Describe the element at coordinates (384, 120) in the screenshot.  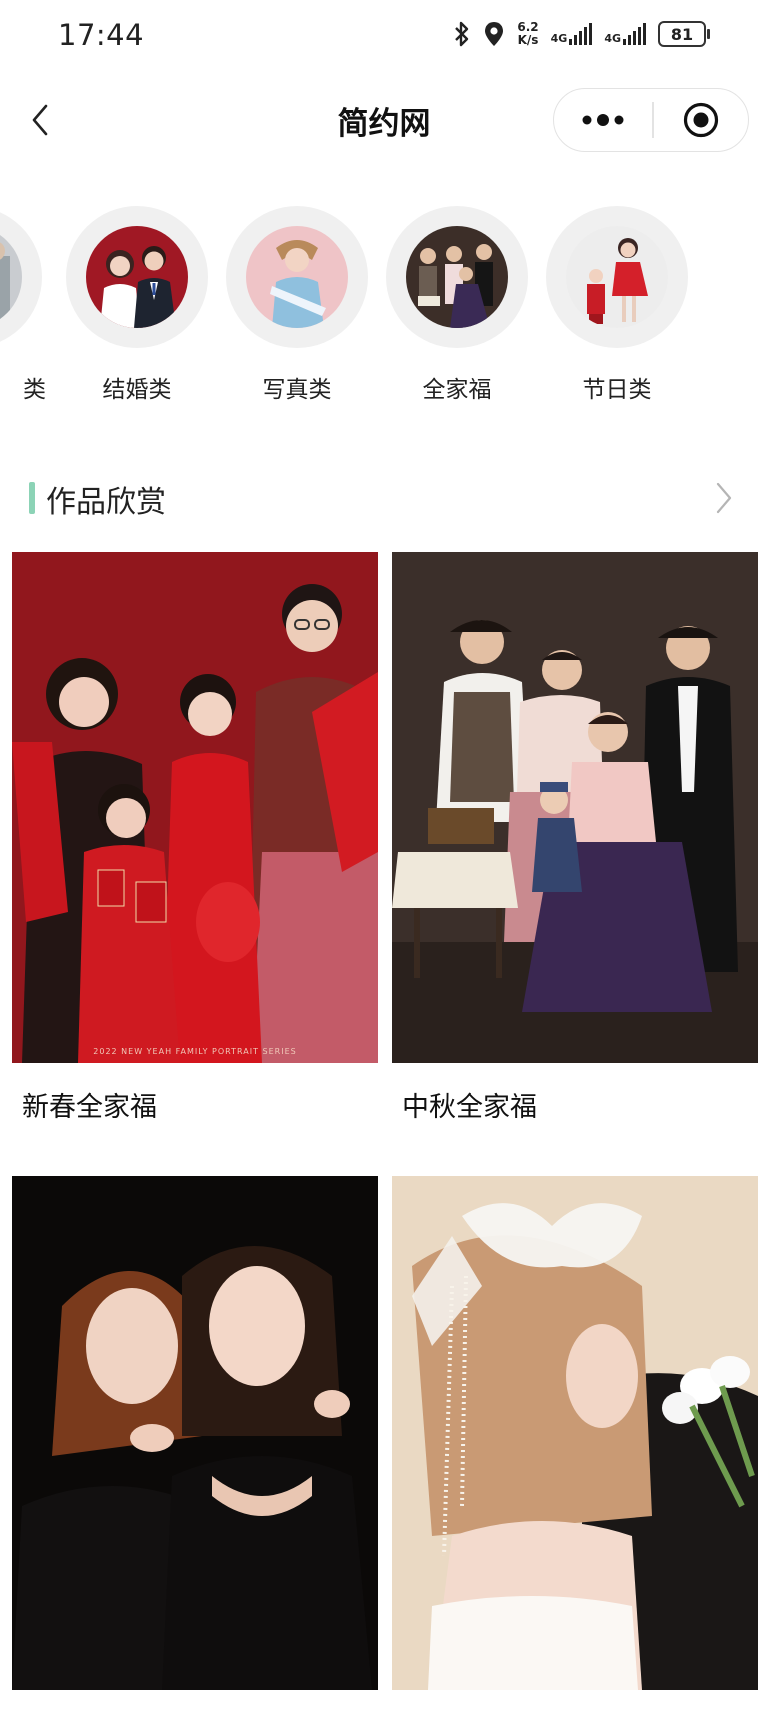
I see `nav-bar: 简约网` at that location.